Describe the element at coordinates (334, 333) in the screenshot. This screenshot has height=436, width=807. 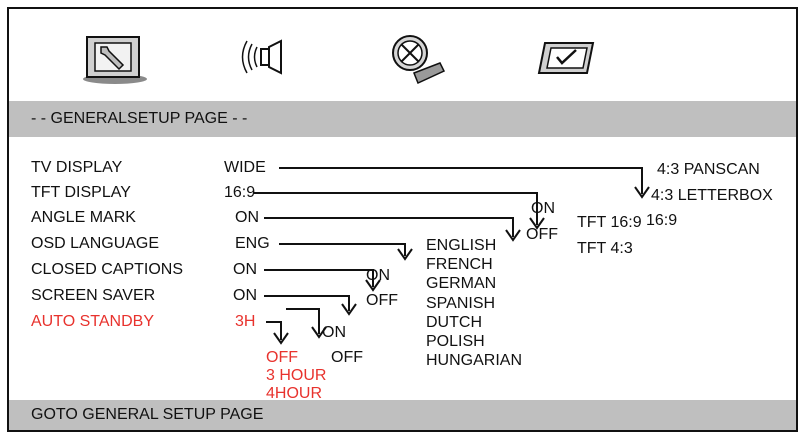
I see `screen-saver-option: ON` at that location.